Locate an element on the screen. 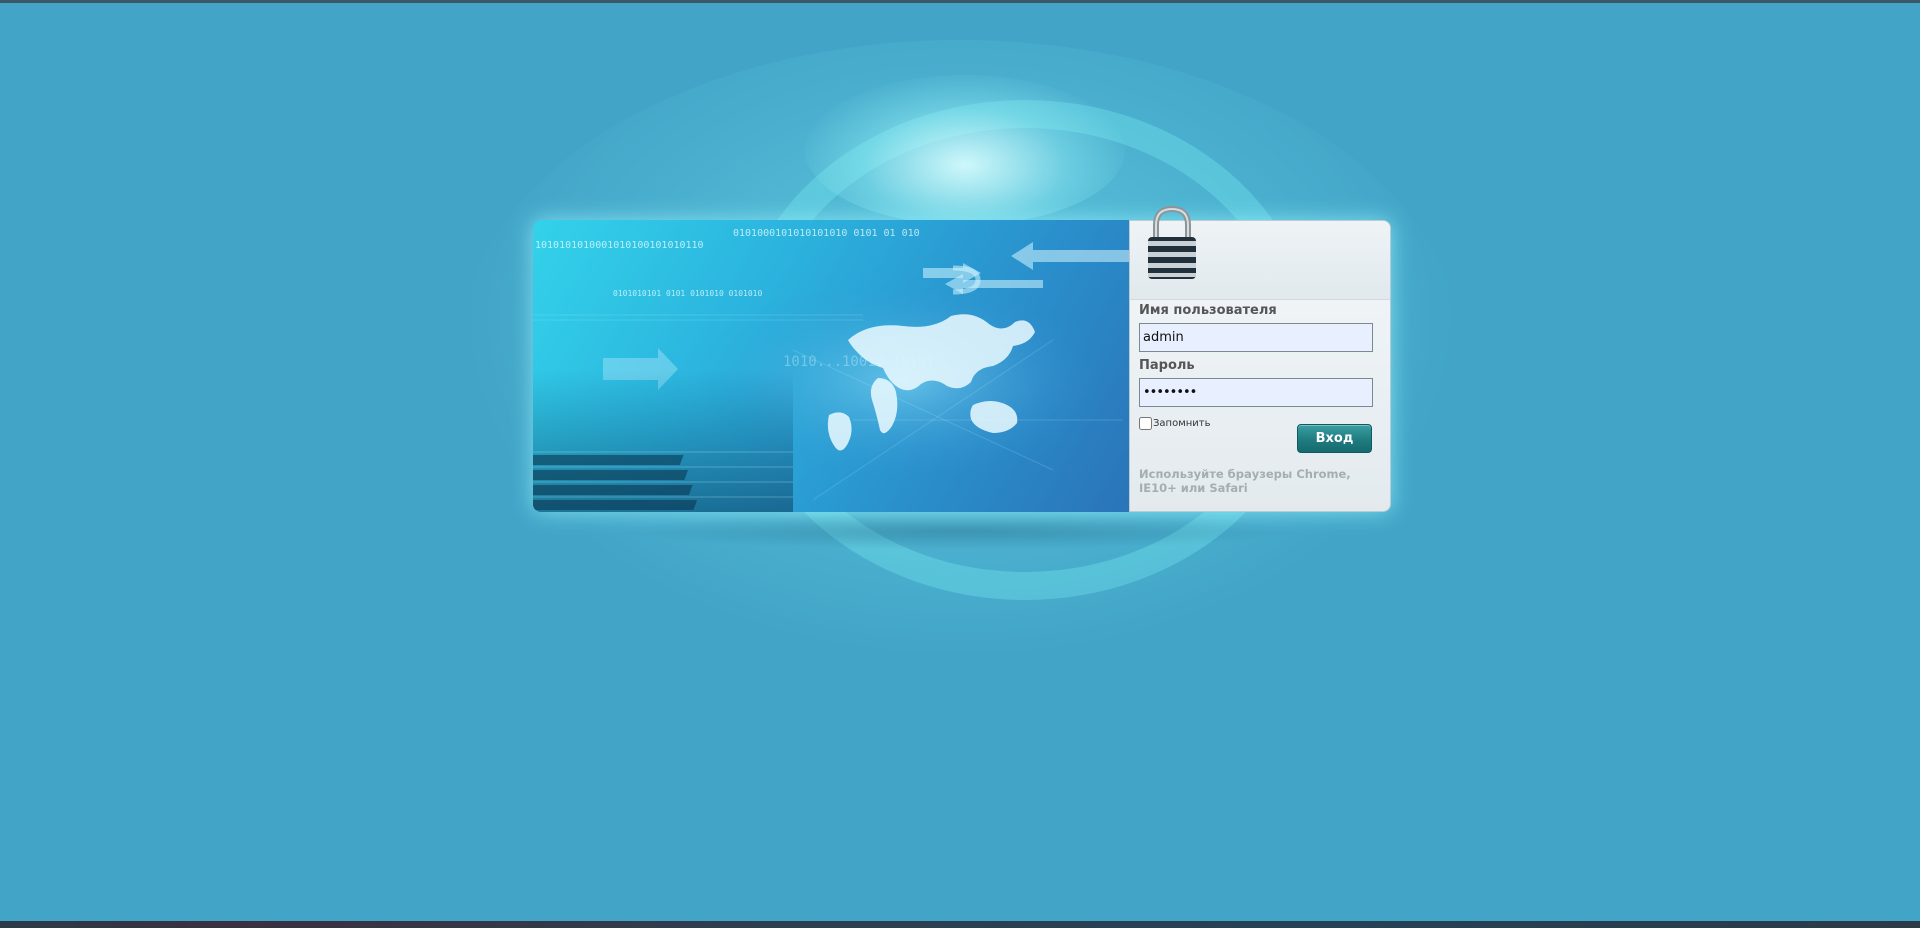  remember-checkbox is located at coordinates (1145, 423).